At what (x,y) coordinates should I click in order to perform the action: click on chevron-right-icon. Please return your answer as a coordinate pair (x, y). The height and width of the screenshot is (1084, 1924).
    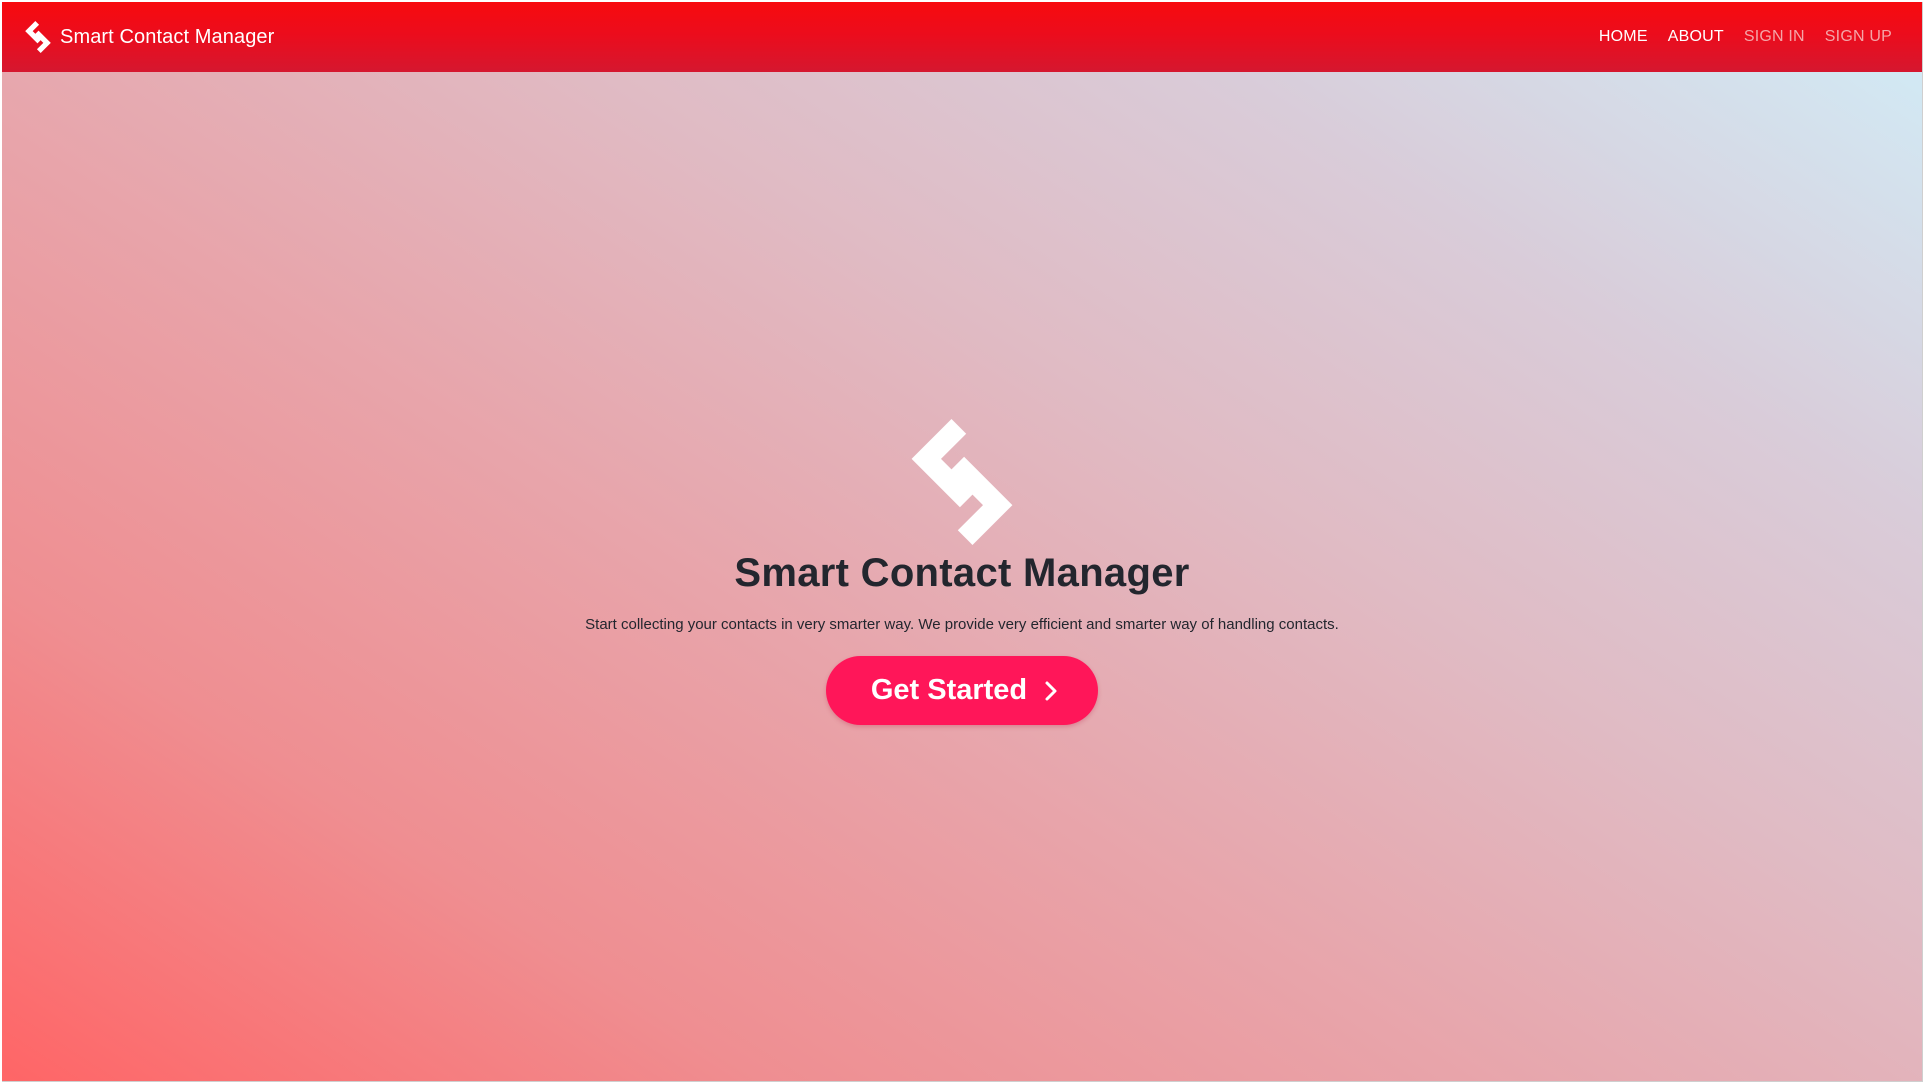
    Looking at the image, I should click on (1051, 690).